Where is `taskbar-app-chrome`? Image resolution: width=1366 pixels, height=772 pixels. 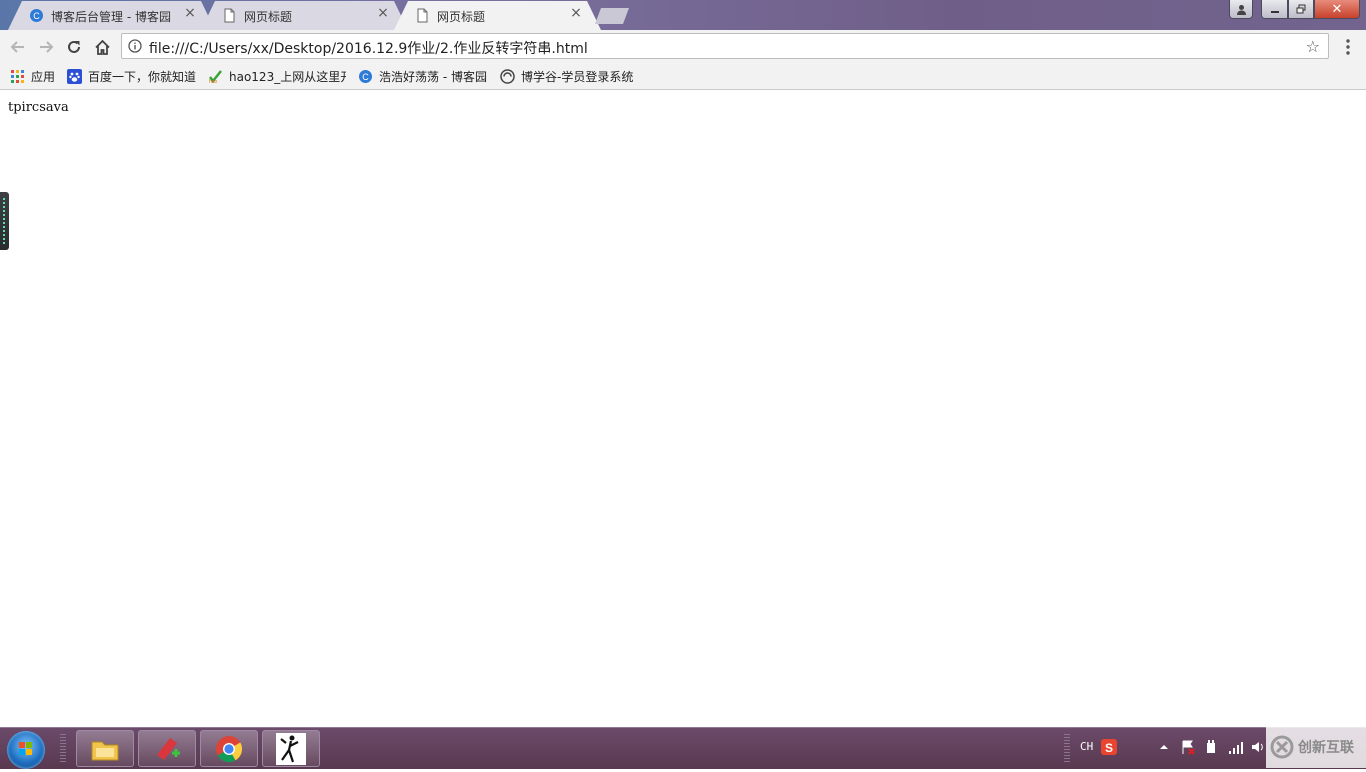 taskbar-app-chrome is located at coordinates (229, 748).